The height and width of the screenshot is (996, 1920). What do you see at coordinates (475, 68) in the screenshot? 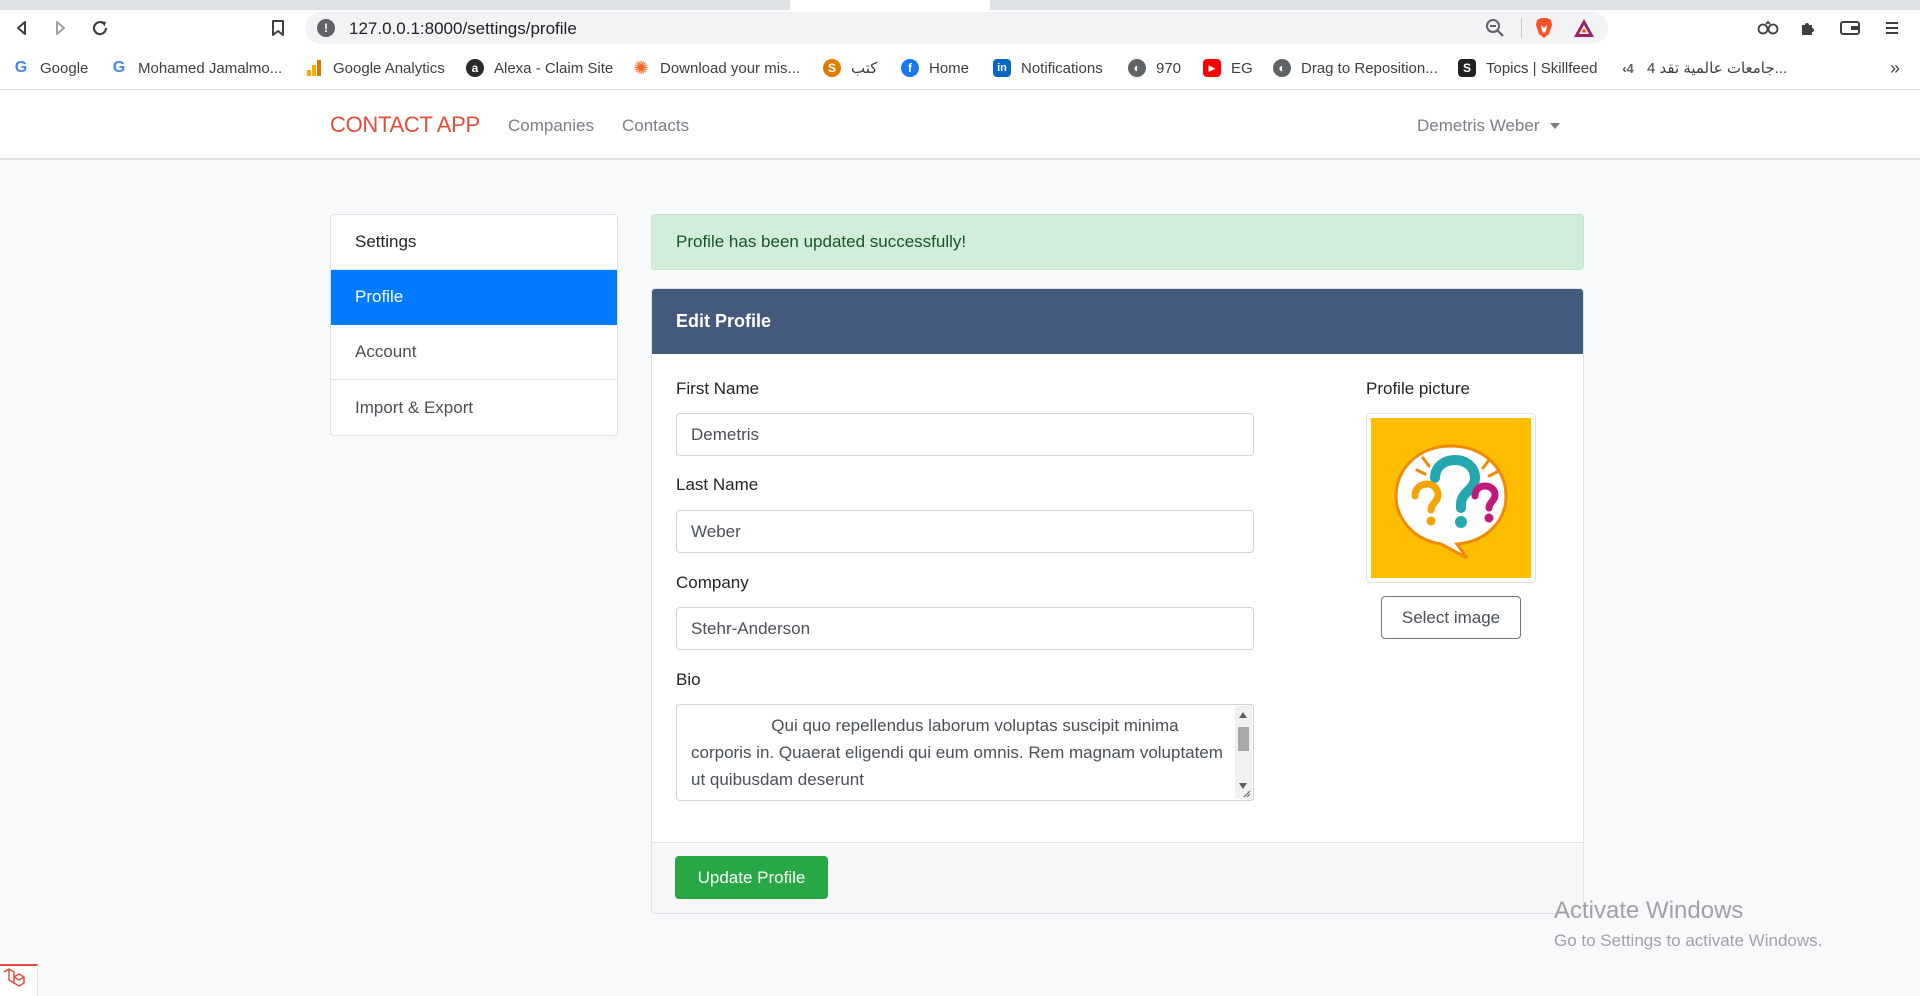
I see `alexa-icon: a` at bounding box center [475, 68].